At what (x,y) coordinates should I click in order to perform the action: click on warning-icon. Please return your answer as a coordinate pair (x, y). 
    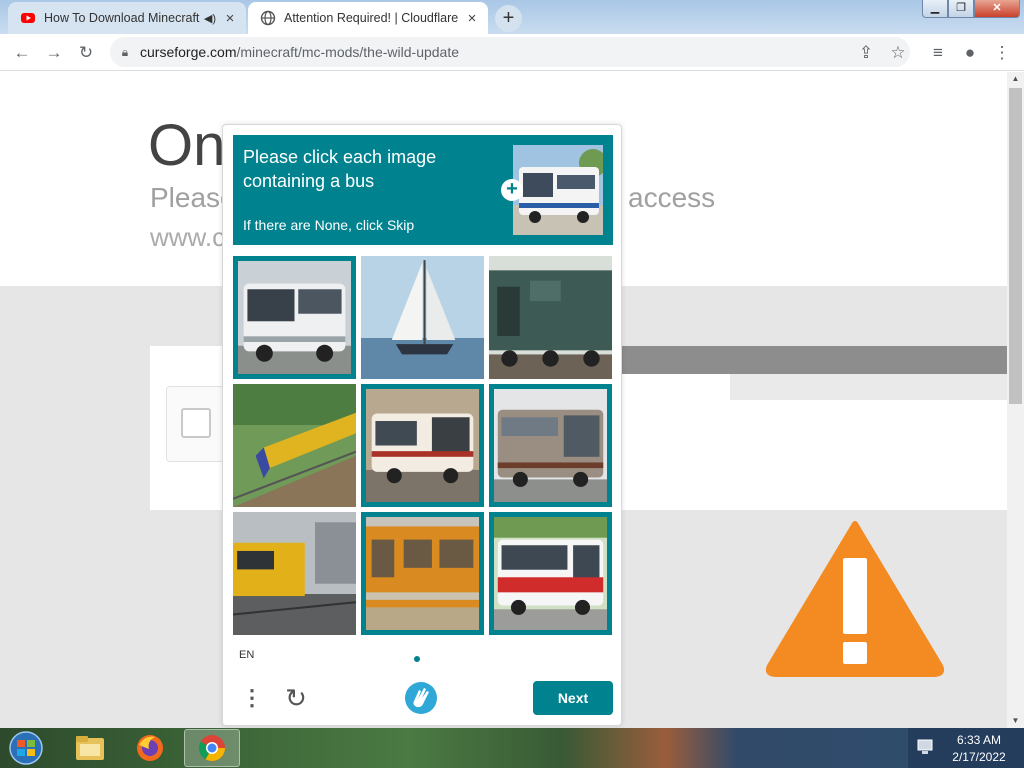
    Looking at the image, I should click on (855, 599).